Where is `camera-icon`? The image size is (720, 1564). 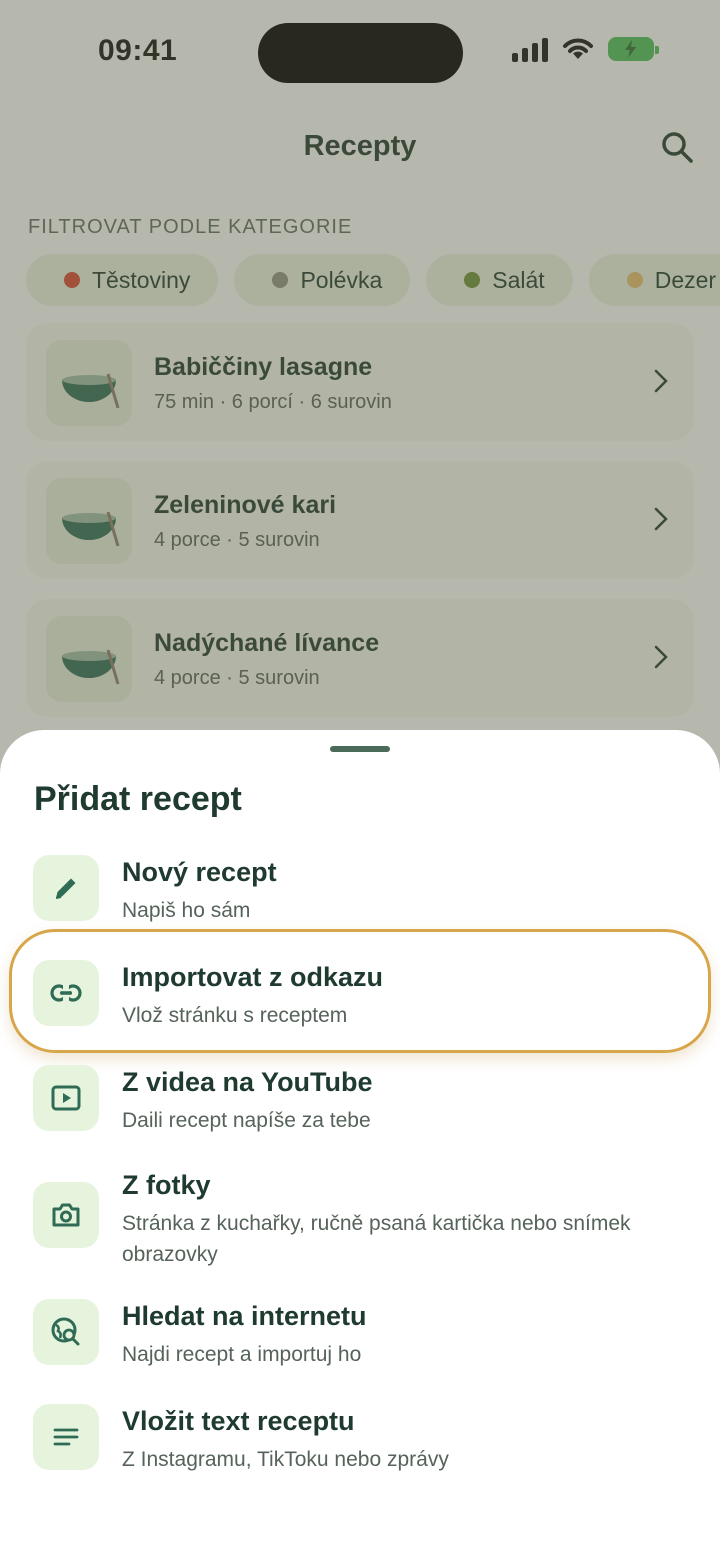
camera-icon is located at coordinates (66, 1215).